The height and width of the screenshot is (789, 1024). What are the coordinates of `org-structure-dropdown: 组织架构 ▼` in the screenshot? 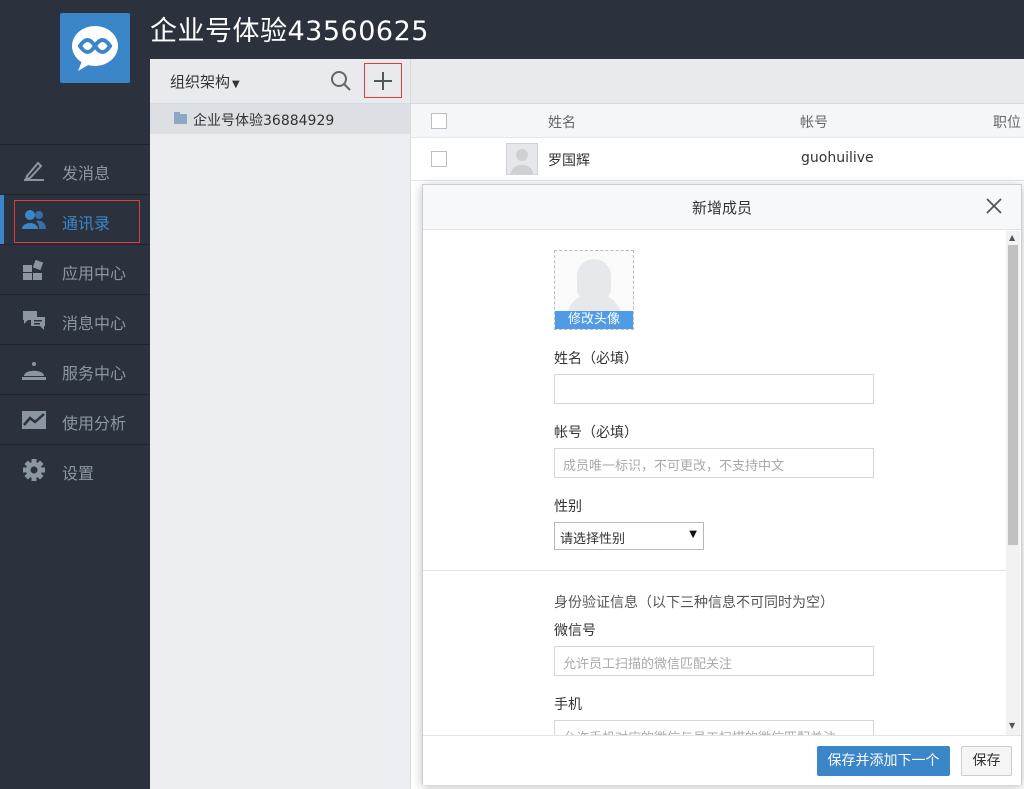 It's located at (205, 81).